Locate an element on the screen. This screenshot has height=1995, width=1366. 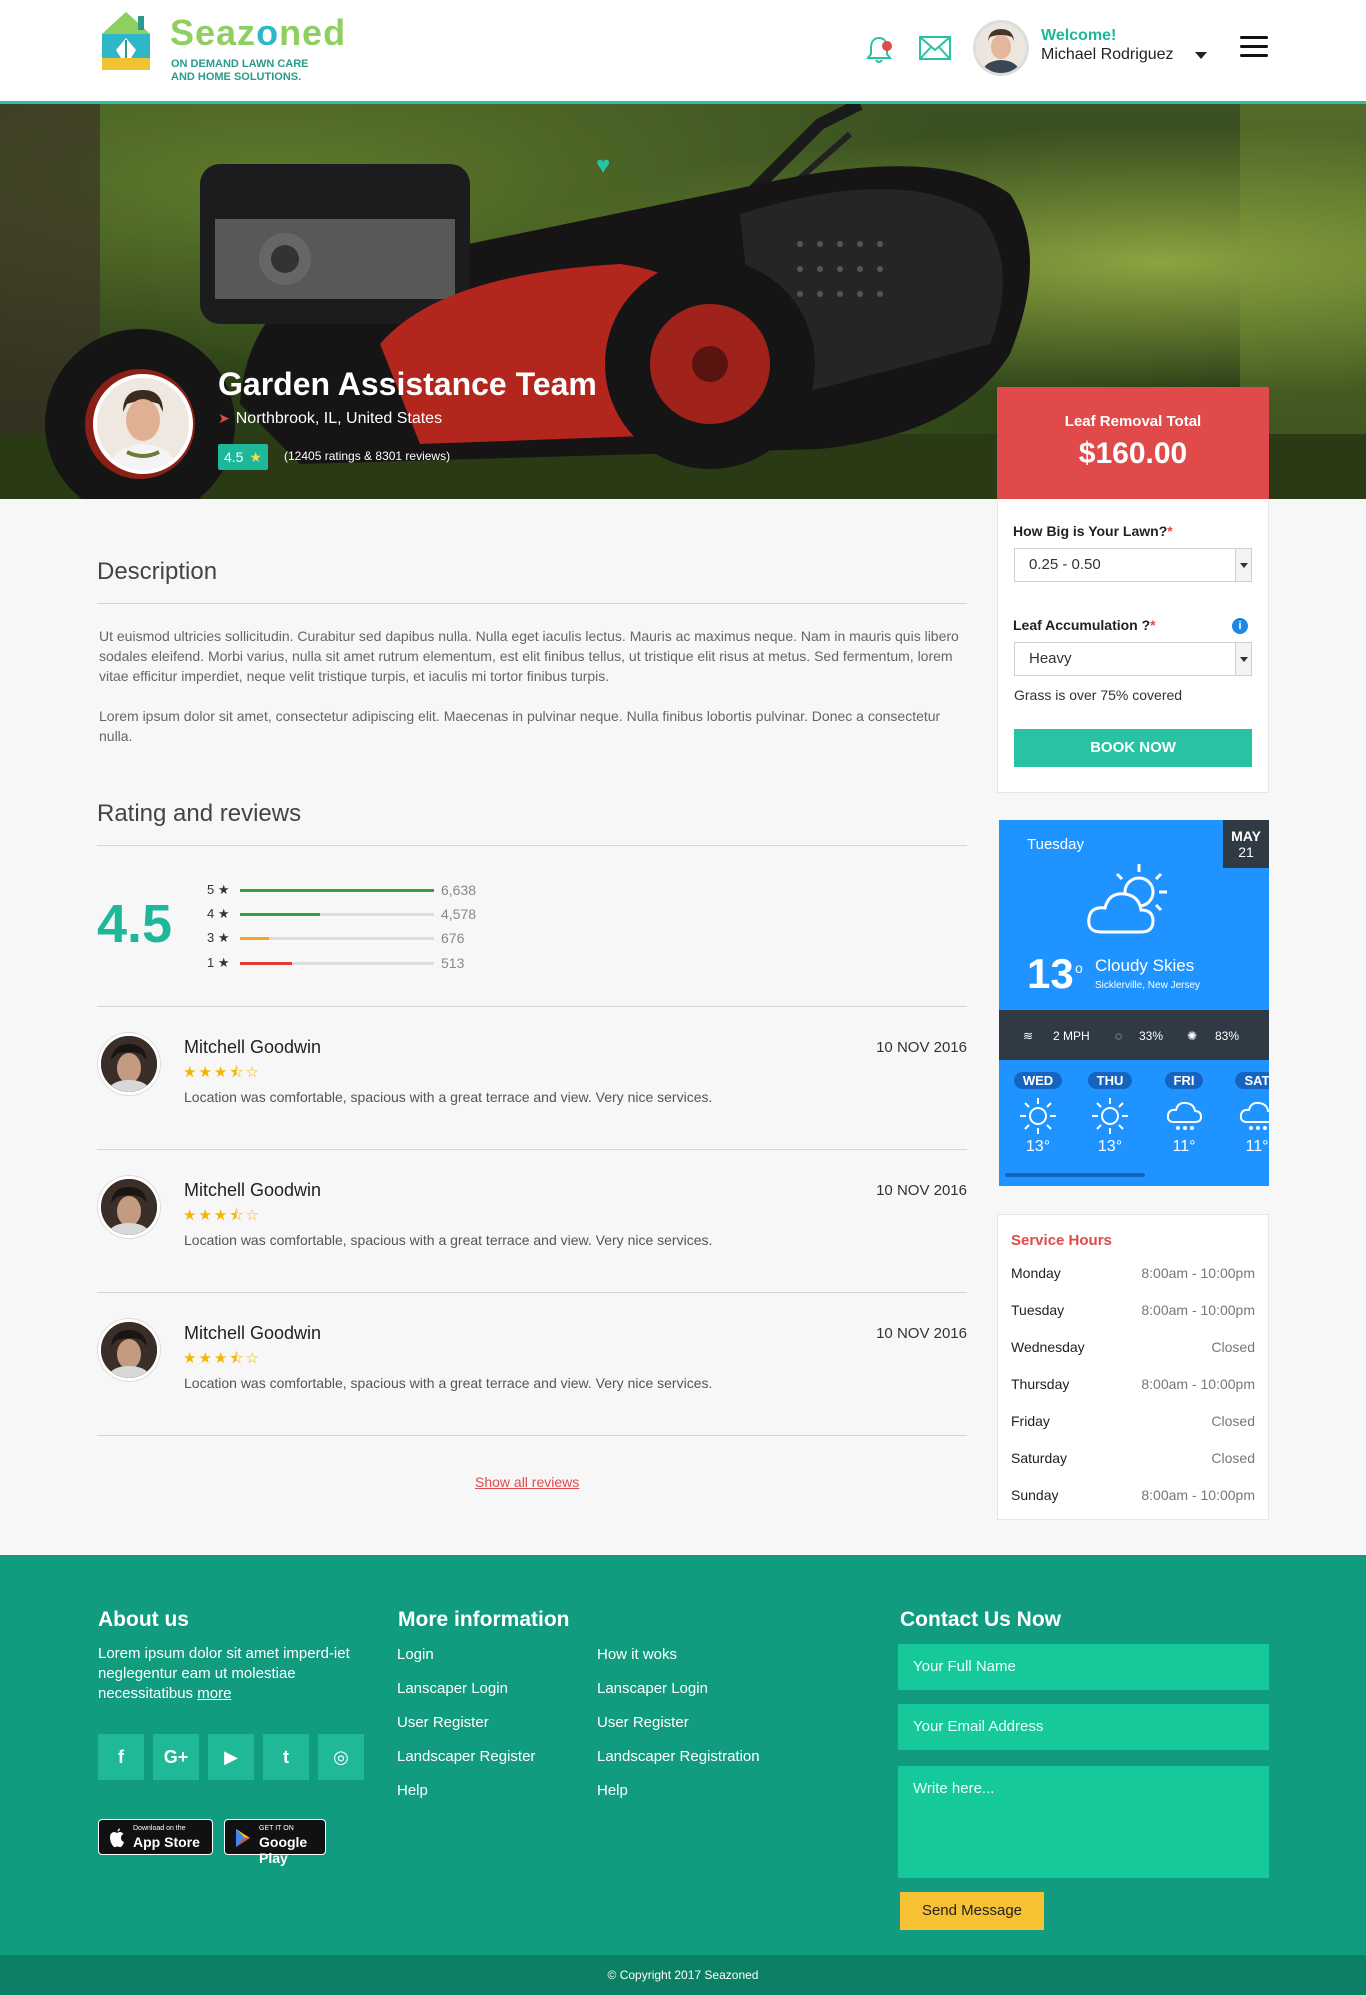
youtube-icon: ▶ is located at coordinates (231, 1757).